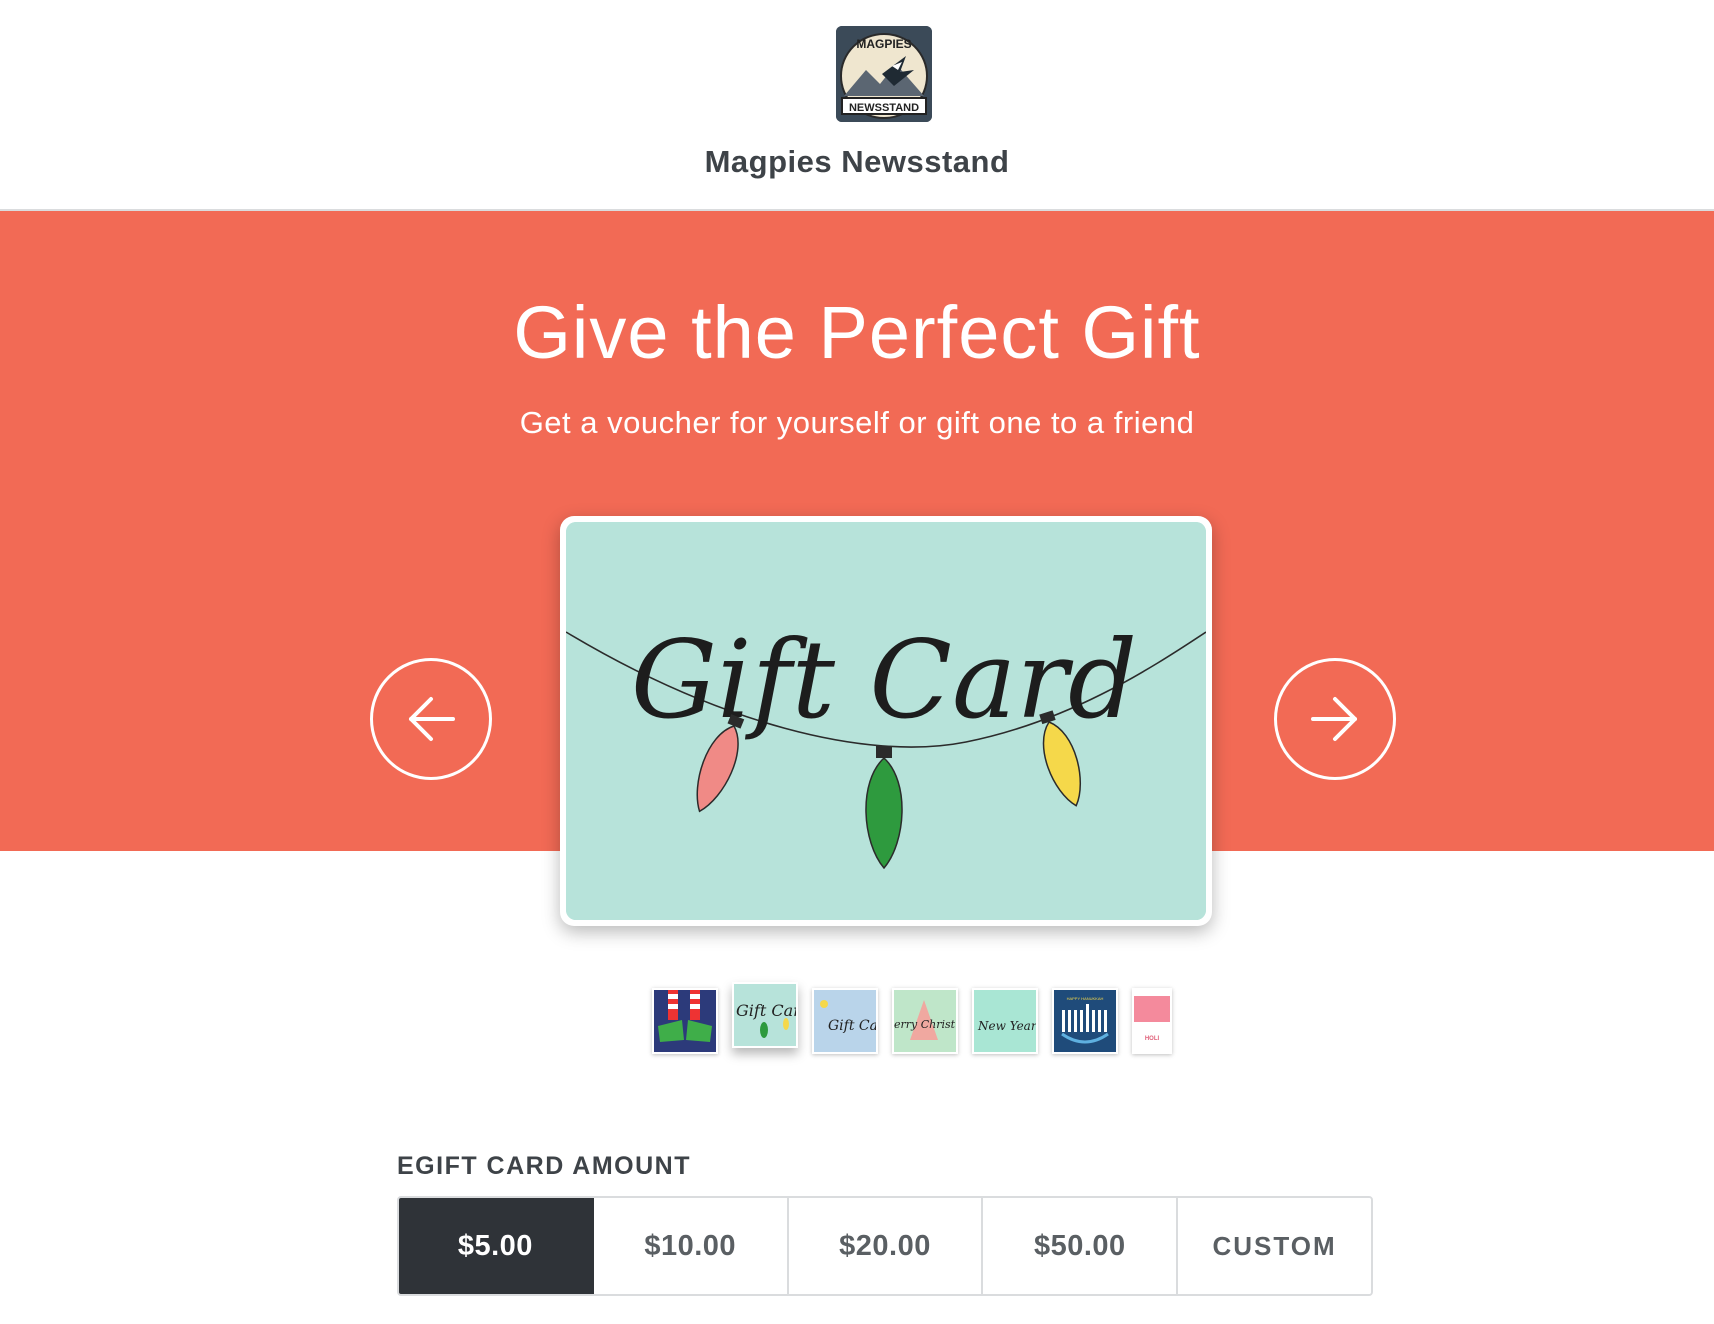 Image resolution: width=1714 pixels, height=1324 pixels. I want to click on thumbnail-merry-christmas: erry Christ, so click(925, 1021).